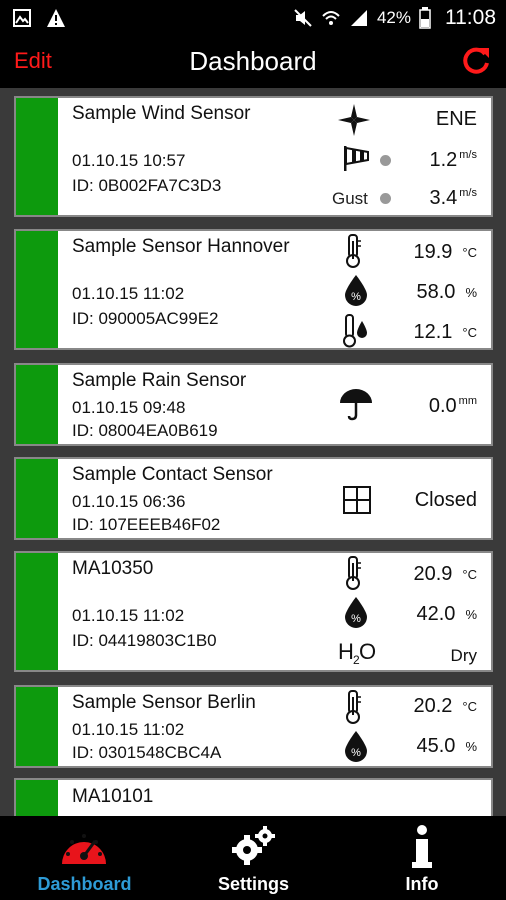 The image size is (506, 900). Describe the element at coordinates (355, 331) in the screenshot. I see `dewpoint-icon` at that location.